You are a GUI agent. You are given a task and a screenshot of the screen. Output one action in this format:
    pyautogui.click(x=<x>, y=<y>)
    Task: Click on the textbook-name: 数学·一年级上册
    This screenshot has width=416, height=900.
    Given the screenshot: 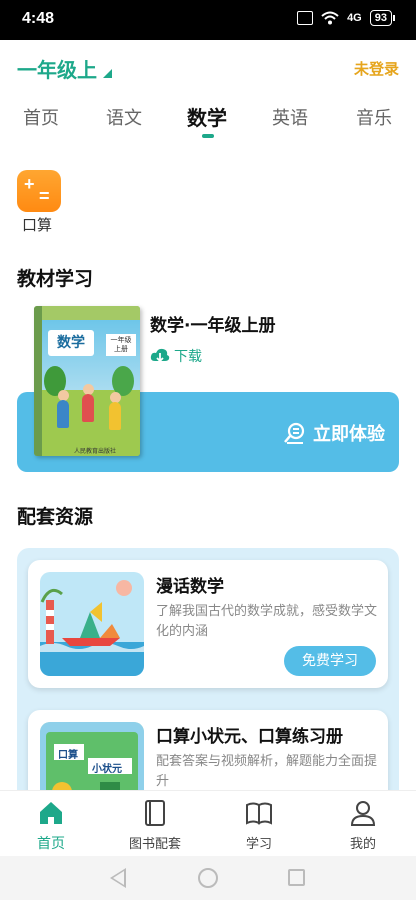 What is the action you would take?
    pyautogui.click(x=212, y=323)
    